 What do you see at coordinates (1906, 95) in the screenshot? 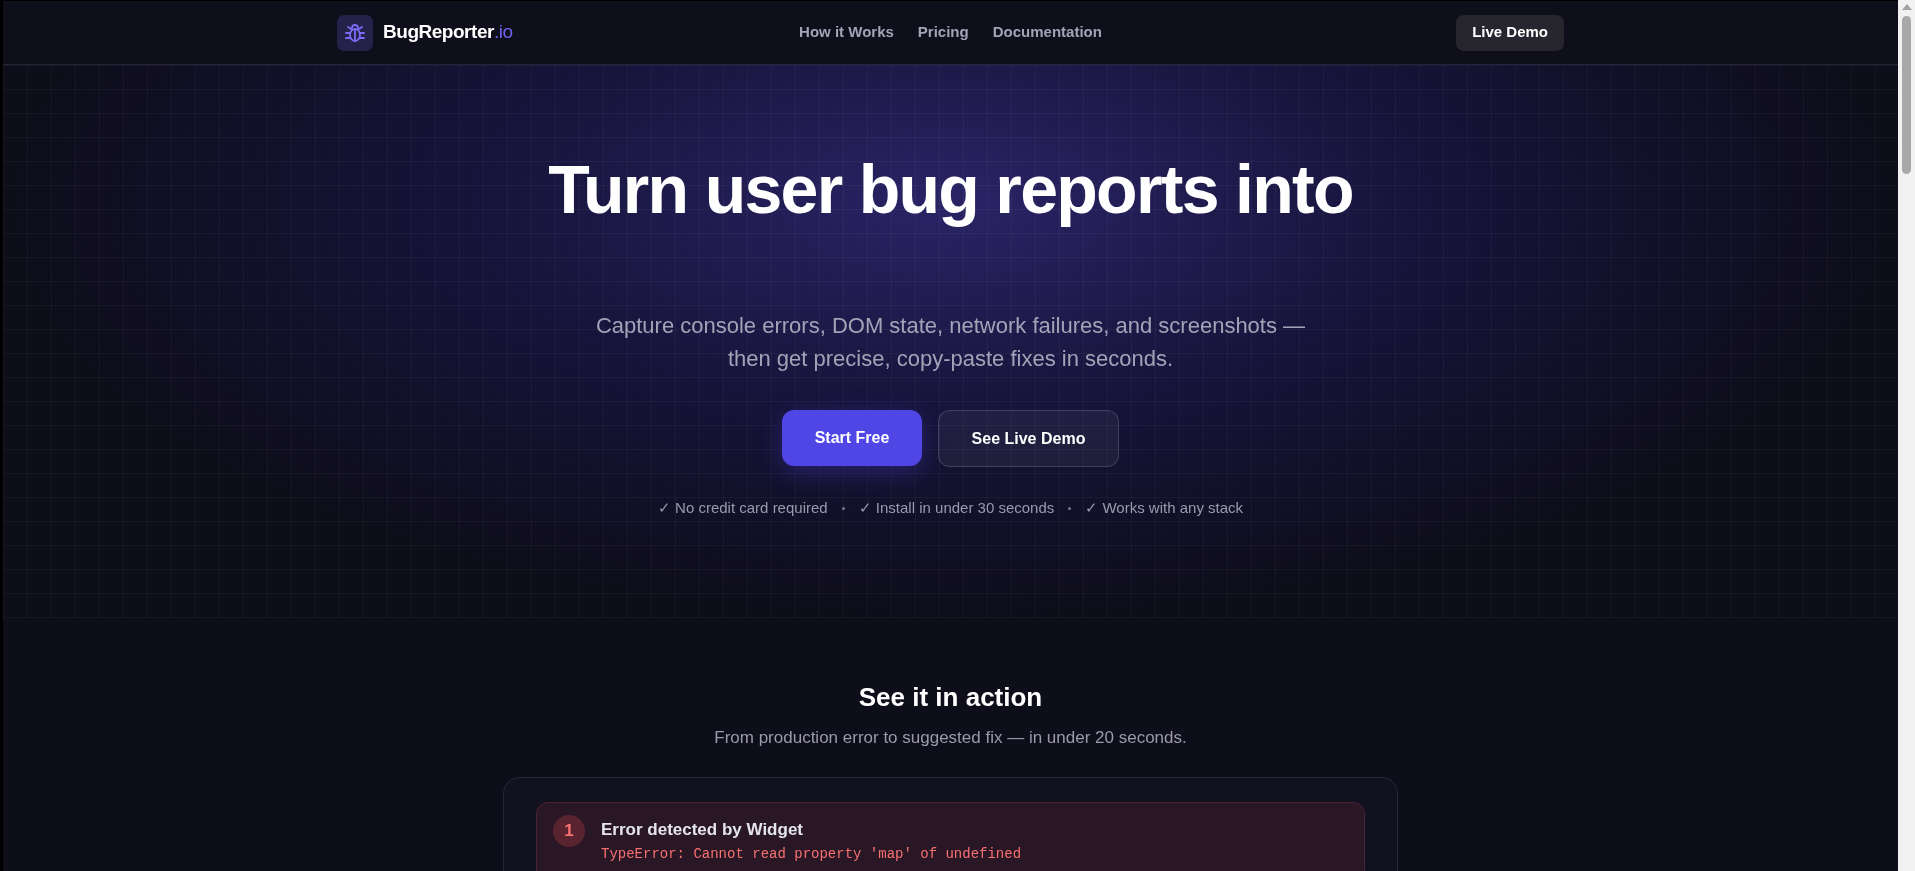
I see `scroll-thumb` at bounding box center [1906, 95].